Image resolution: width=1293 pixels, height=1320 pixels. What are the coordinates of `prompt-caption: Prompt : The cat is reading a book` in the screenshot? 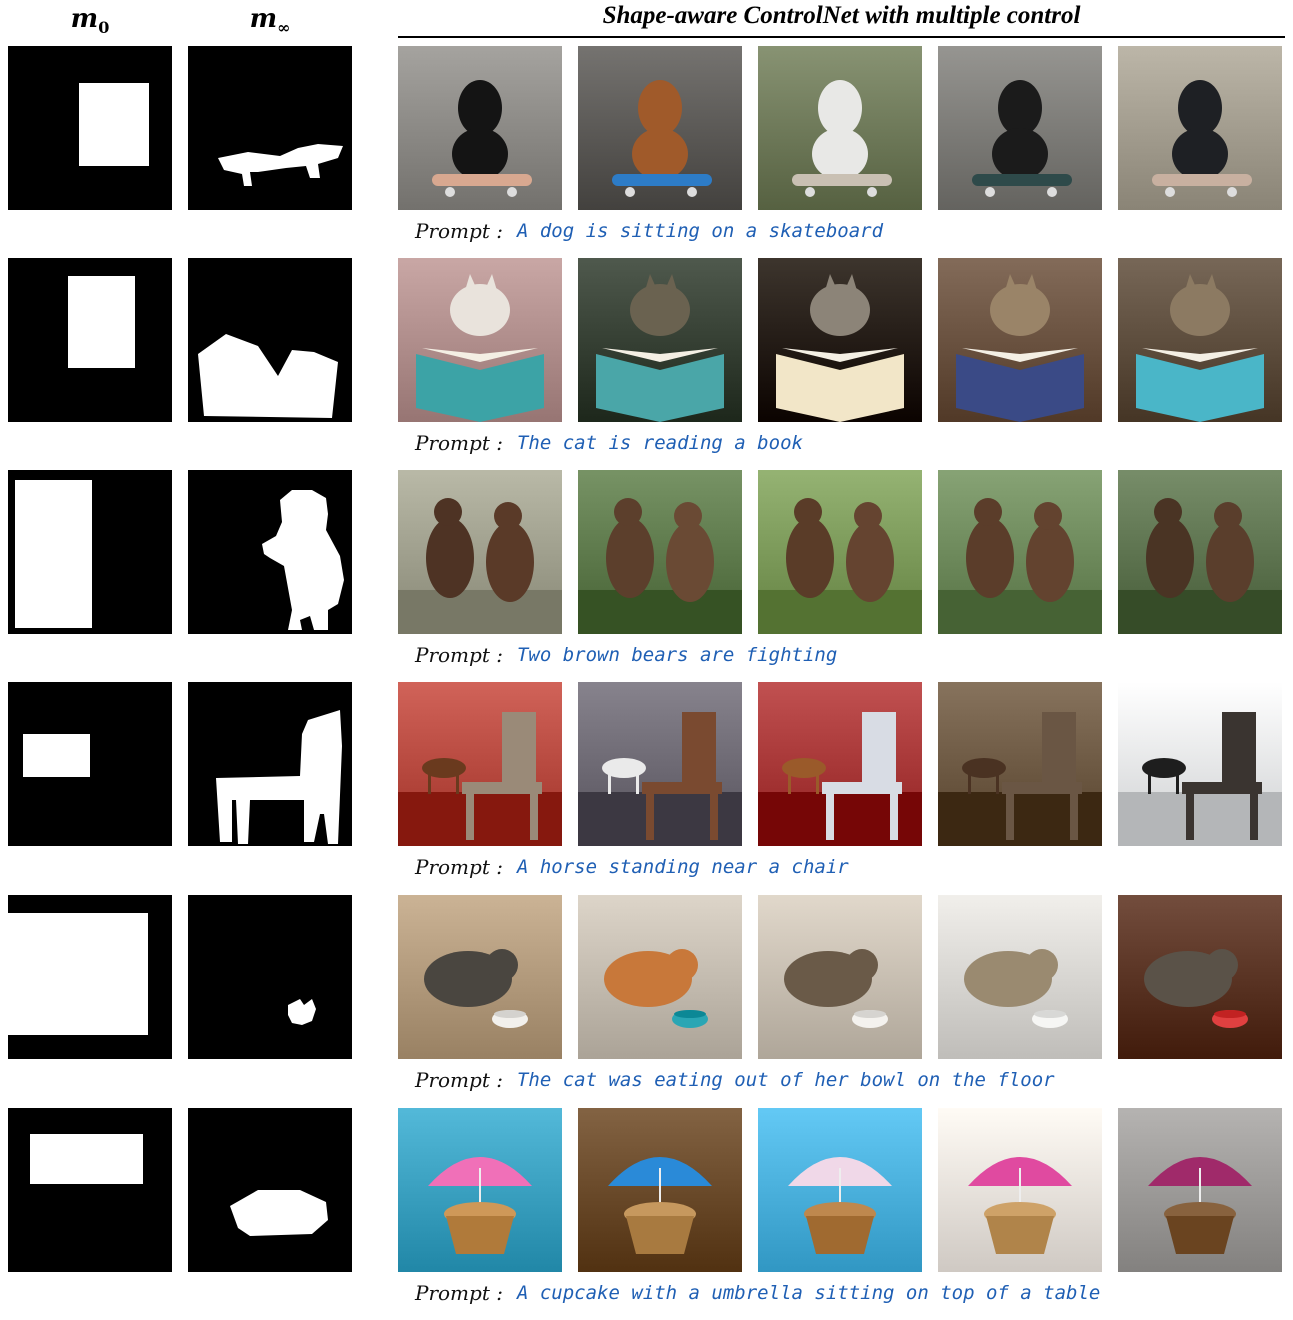 It's located at (609, 443).